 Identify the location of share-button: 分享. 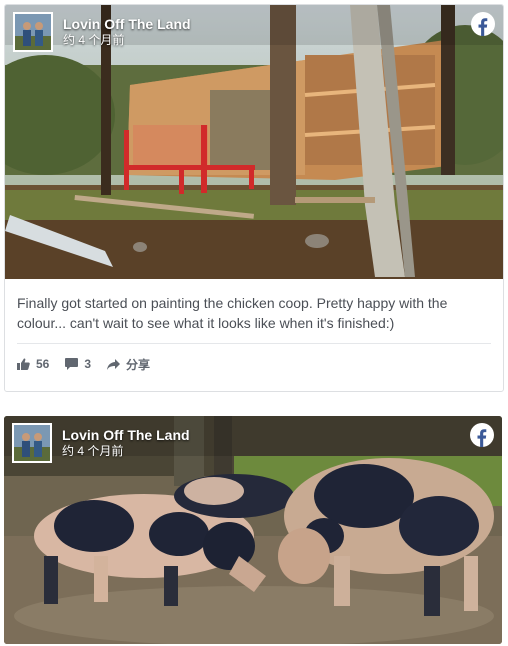
(128, 364).